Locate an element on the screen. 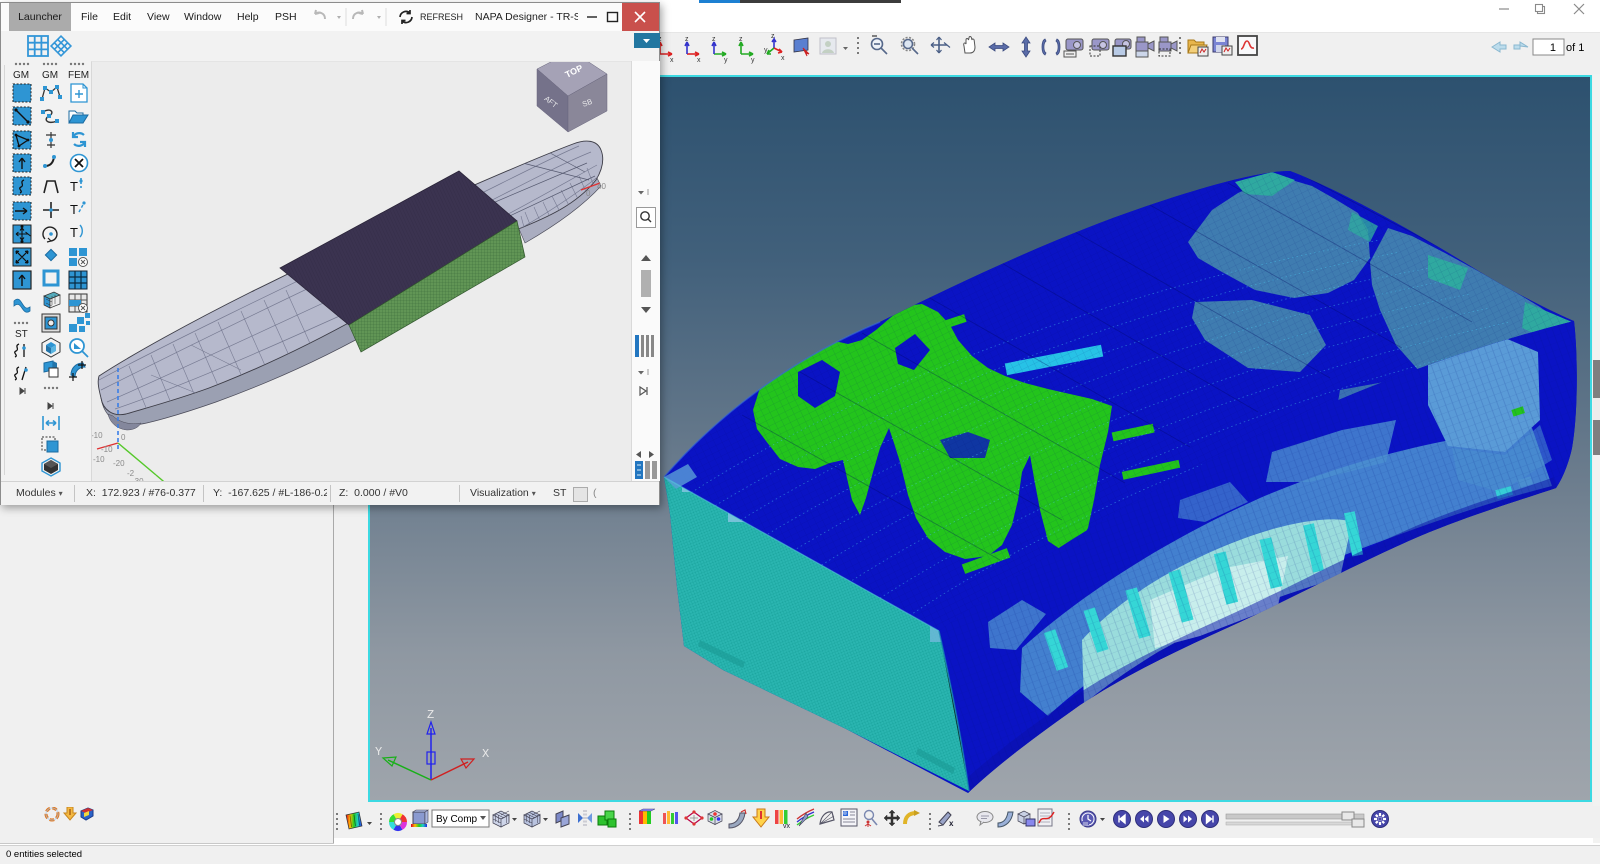 Image resolution: width=1600 pixels, height=864 pixels. svg-text: X is located at coordinates (485, 754).